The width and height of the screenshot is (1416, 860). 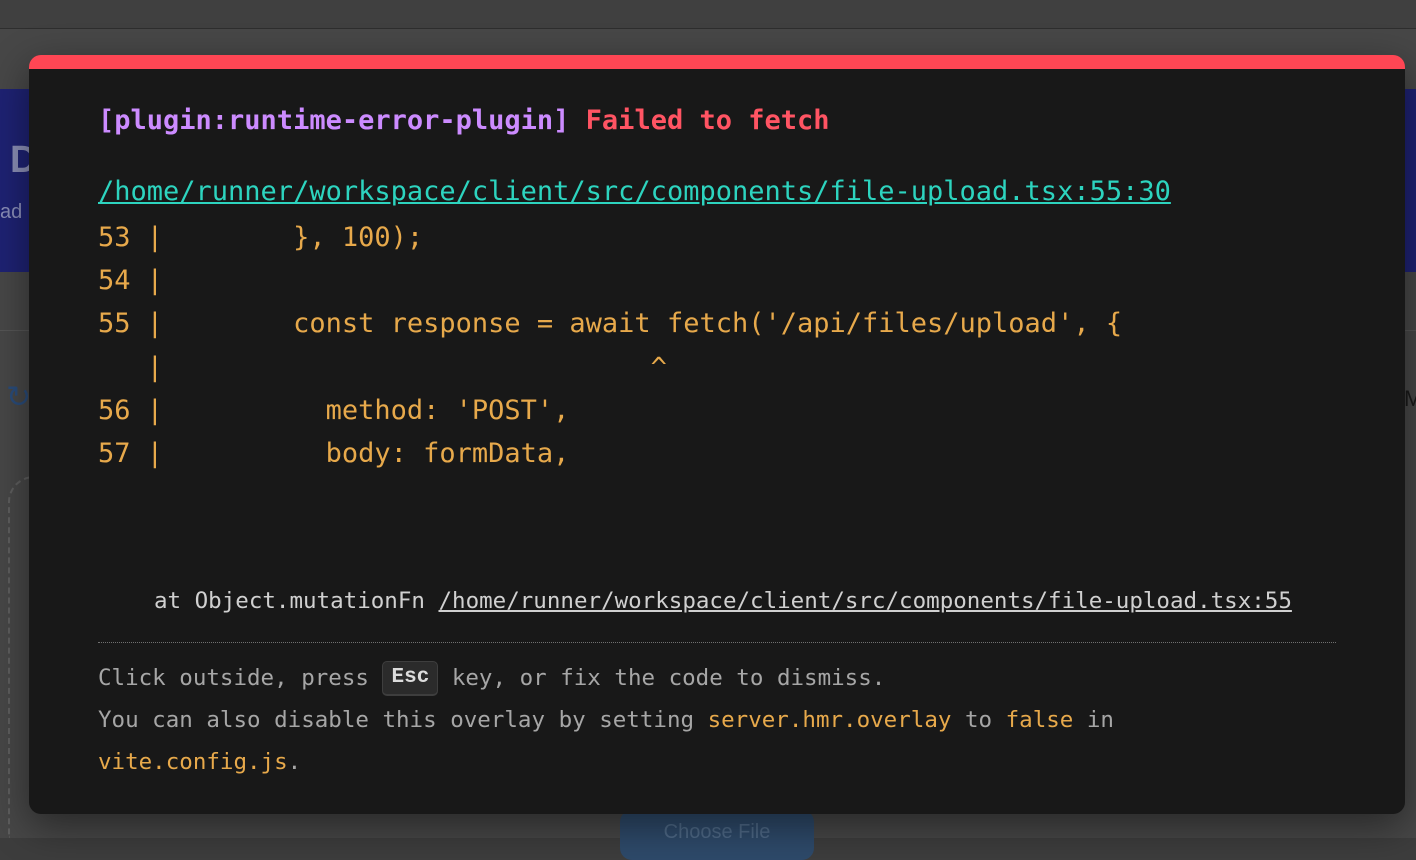 I want to click on tip-line3-after: ., so click(x=294, y=762).